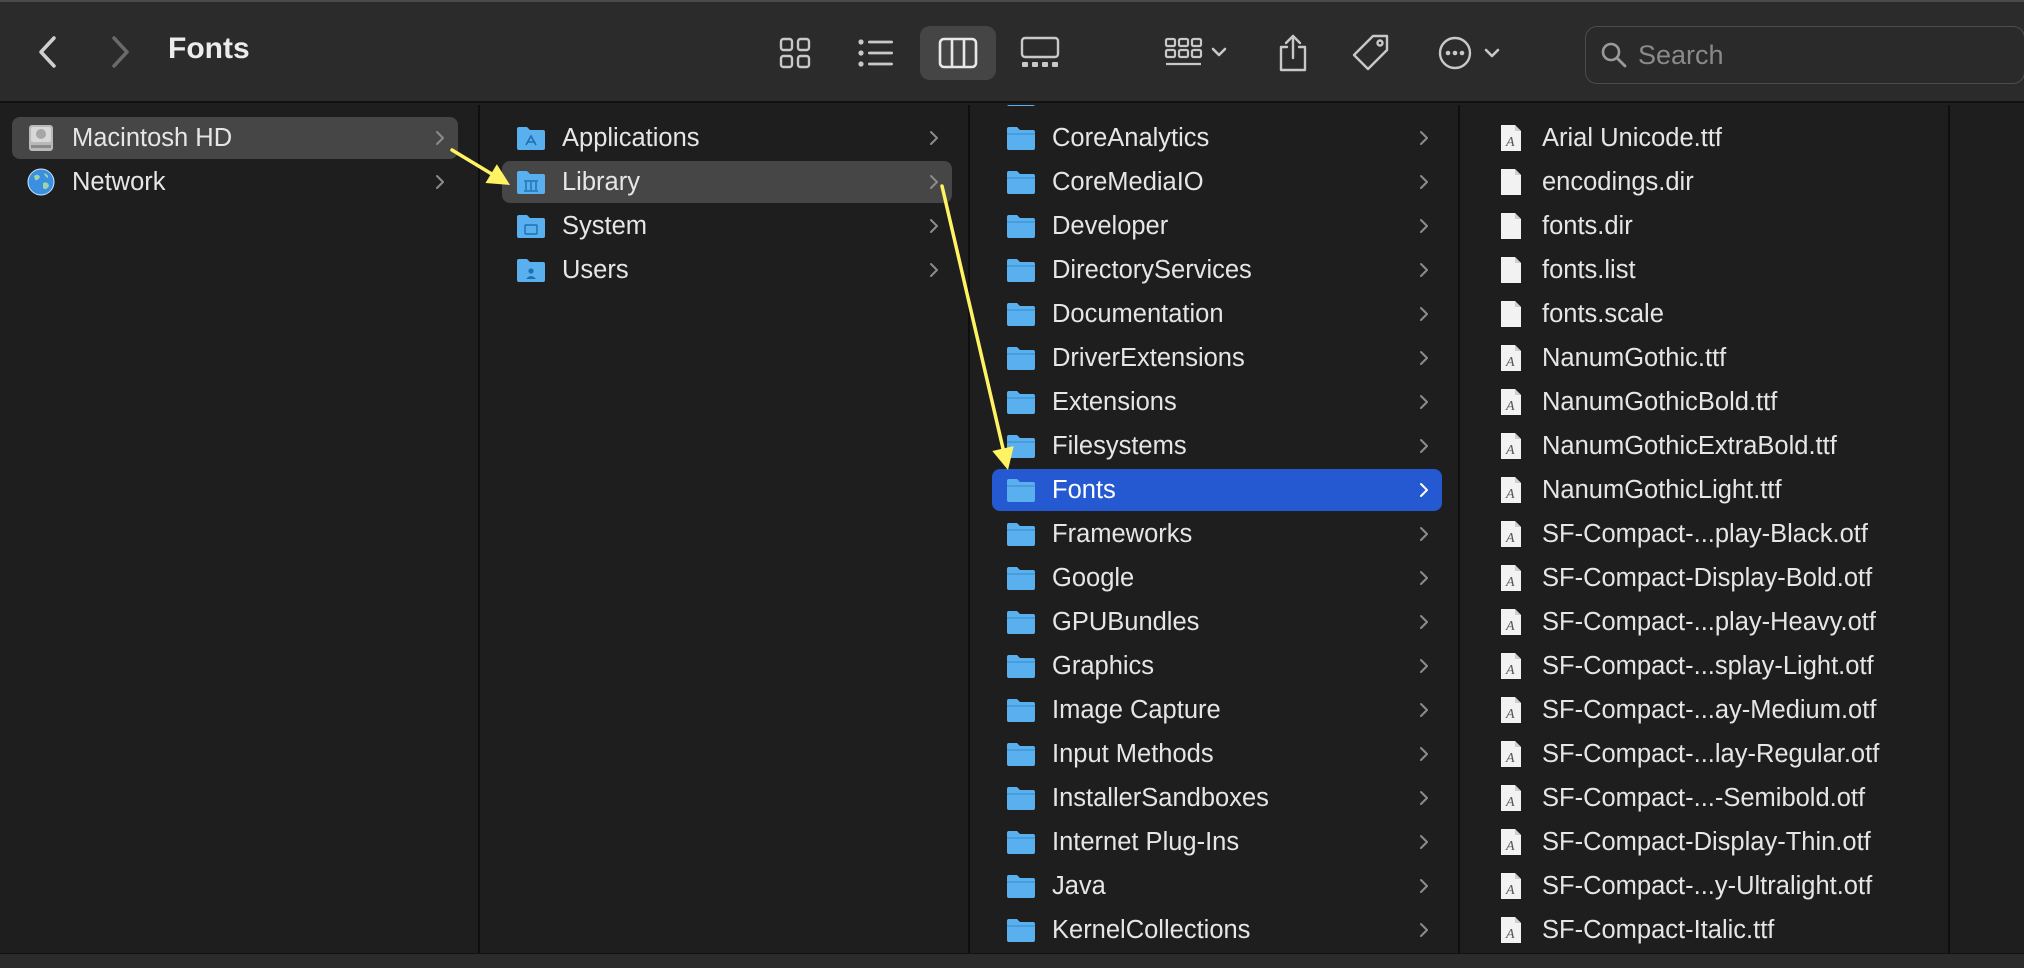  Describe the element at coordinates (1217, 666) in the screenshot. I see `folder-graphics: Graphics` at that location.